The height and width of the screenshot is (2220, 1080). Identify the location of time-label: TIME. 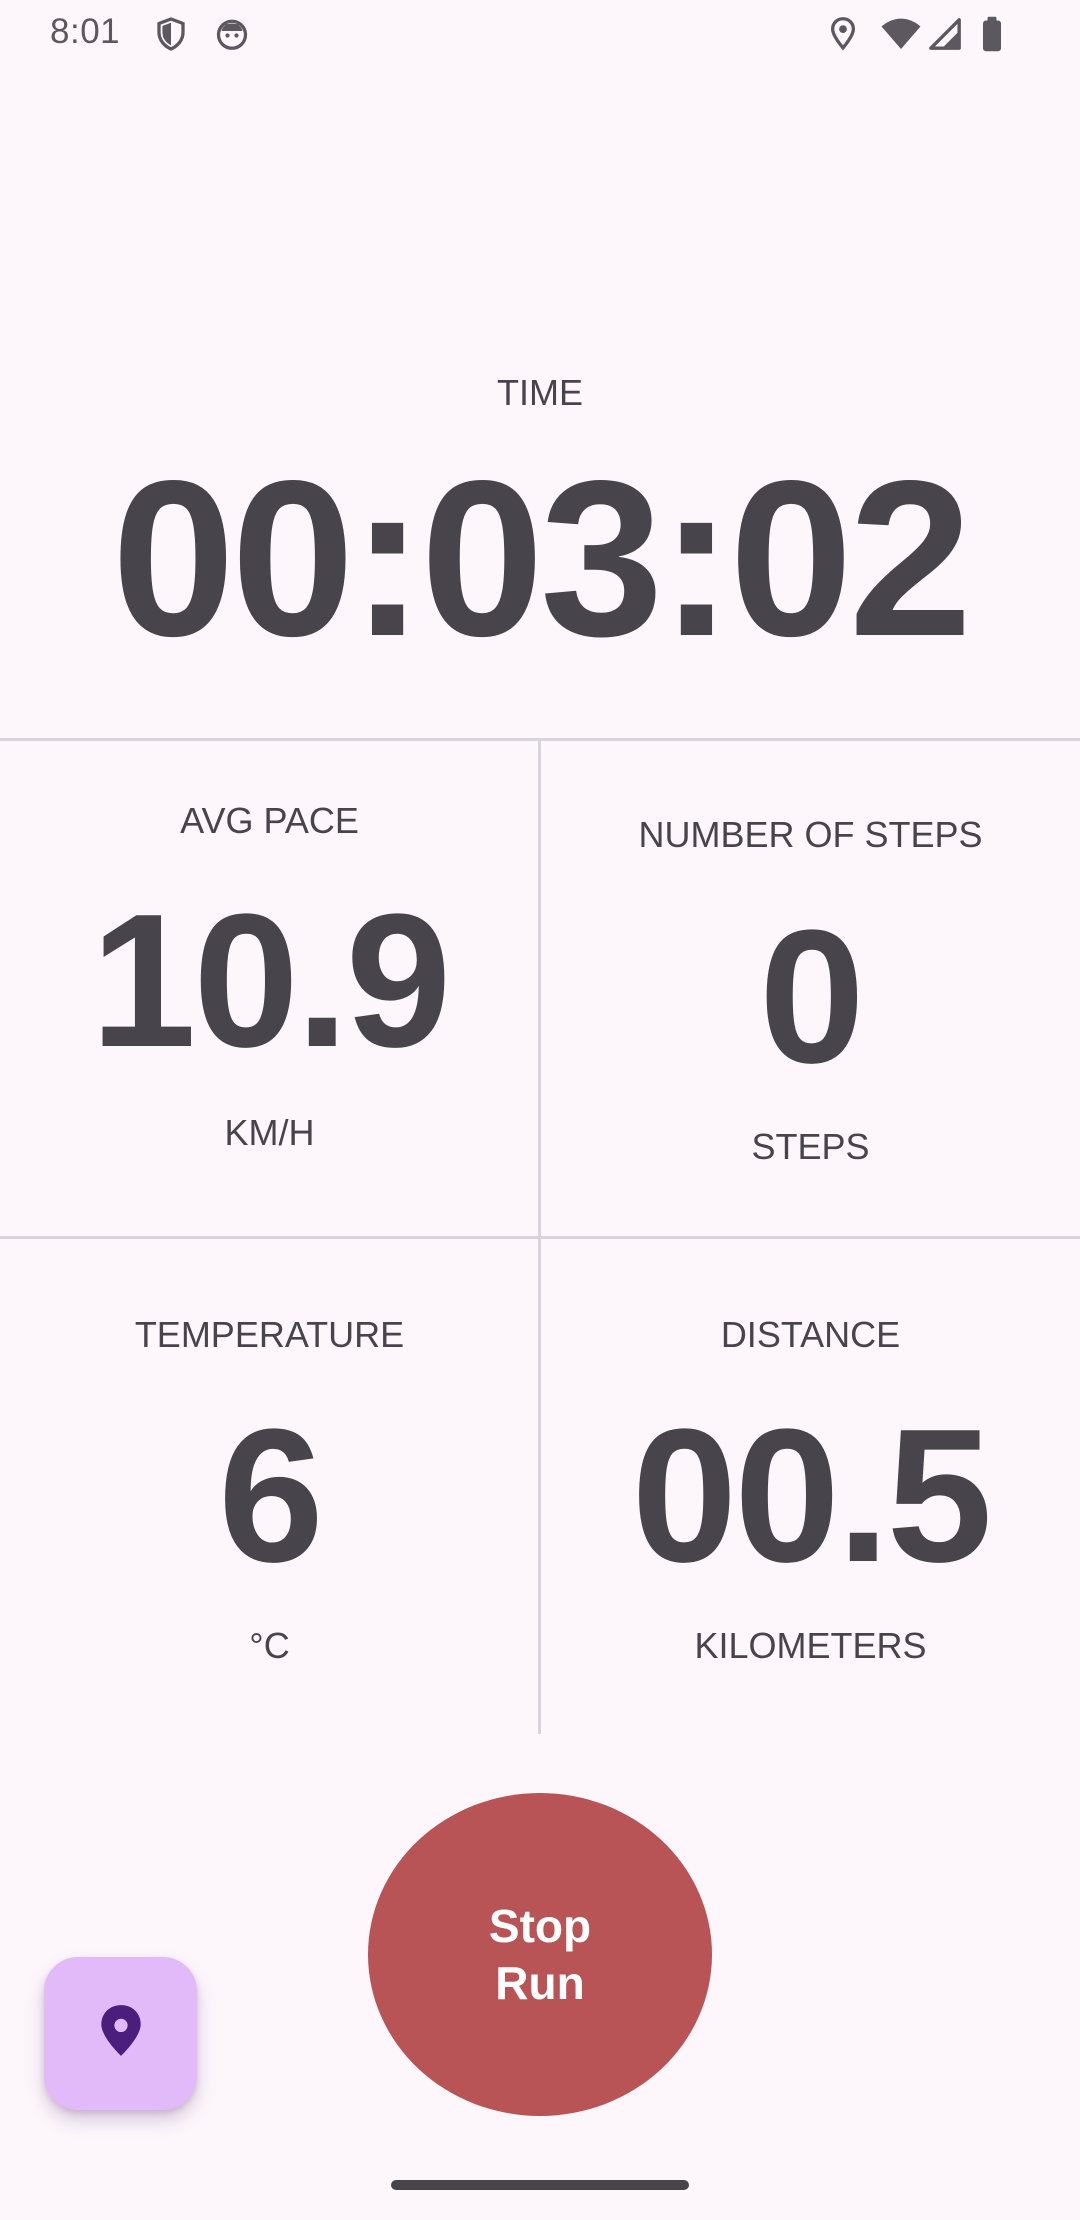
(540, 392).